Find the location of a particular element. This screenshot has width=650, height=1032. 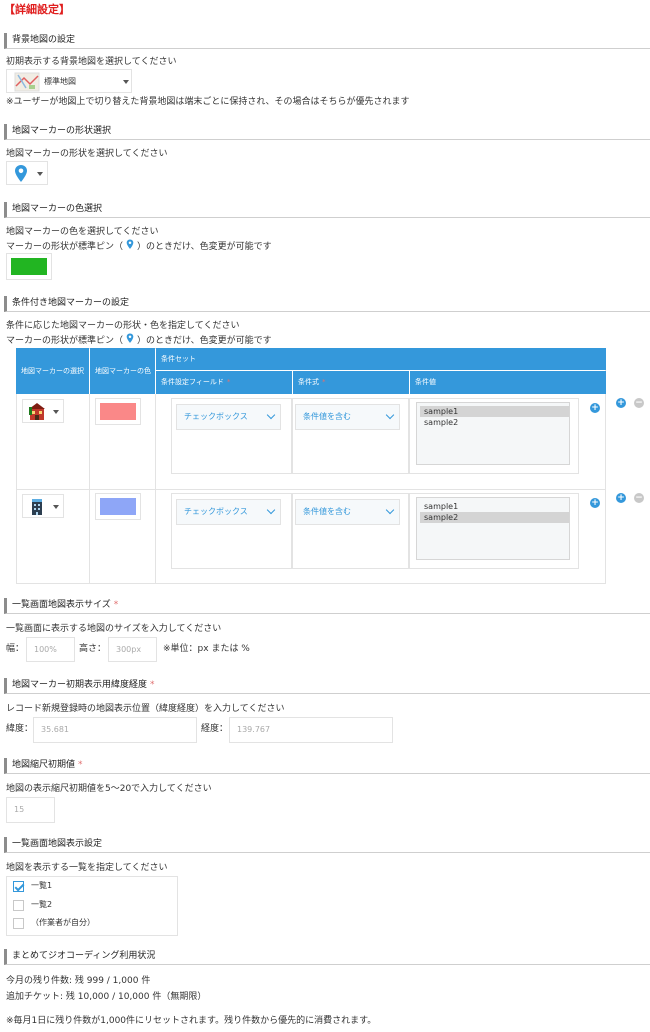

map-width-input: 100% is located at coordinates (50, 649).